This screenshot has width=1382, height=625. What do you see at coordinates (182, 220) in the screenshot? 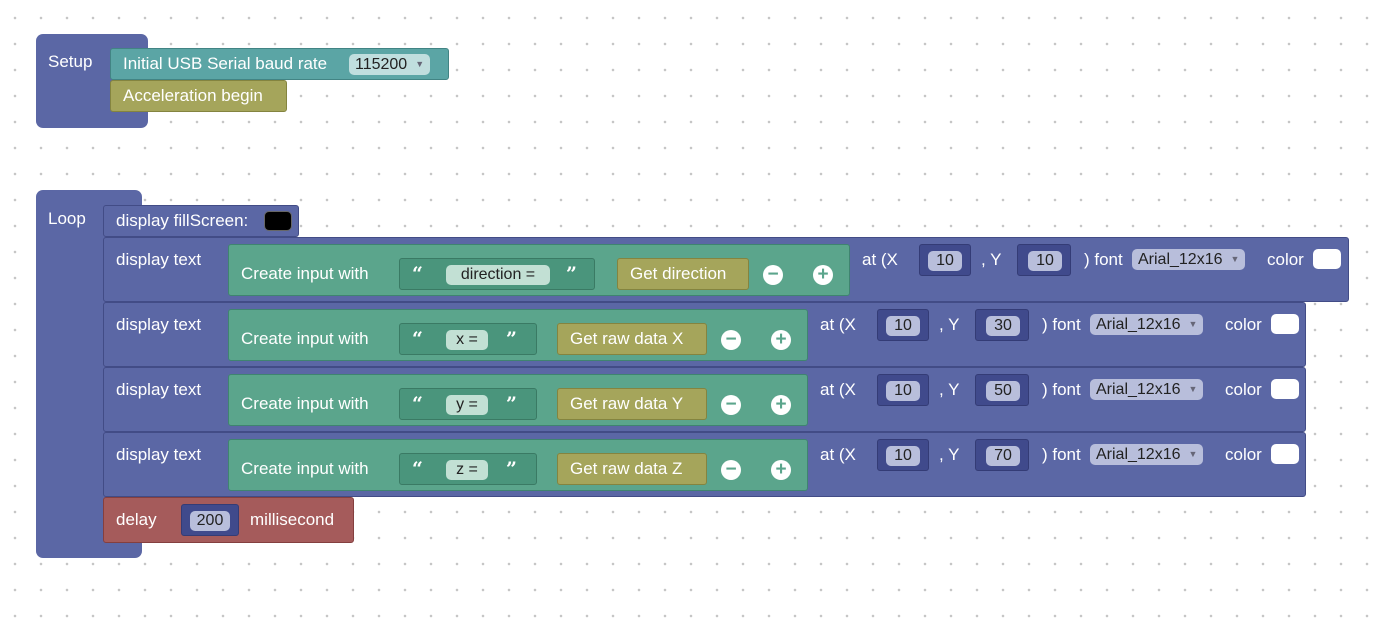
I see `fill-screen-label: display fillScreen:` at bounding box center [182, 220].